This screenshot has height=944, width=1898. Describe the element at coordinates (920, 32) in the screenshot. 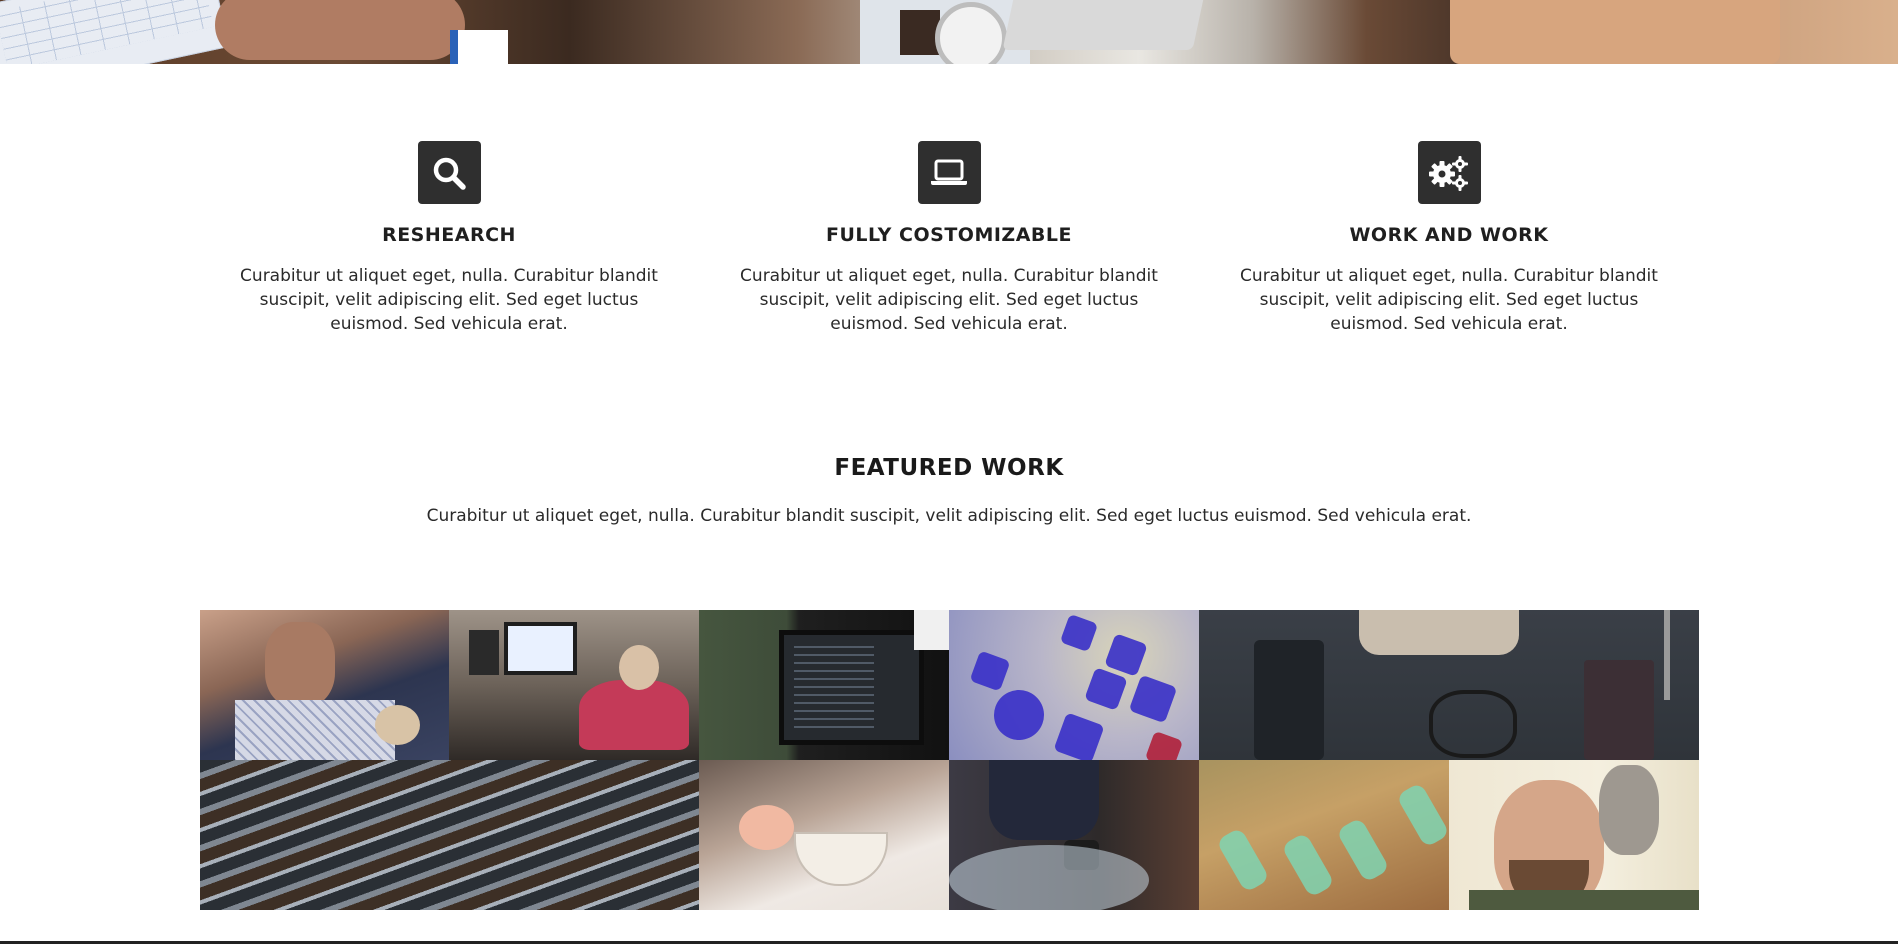

I see `hero-watch-strap` at that location.